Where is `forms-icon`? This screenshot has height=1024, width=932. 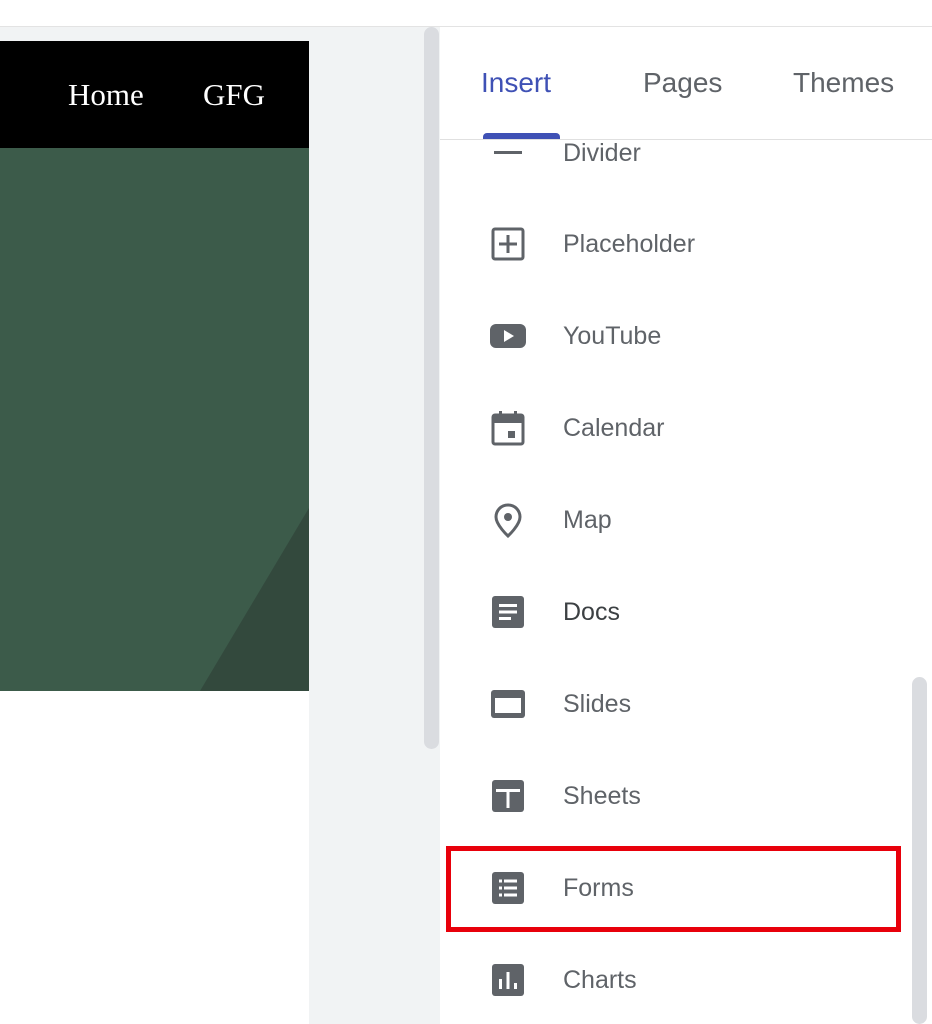
forms-icon is located at coordinates (508, 888).